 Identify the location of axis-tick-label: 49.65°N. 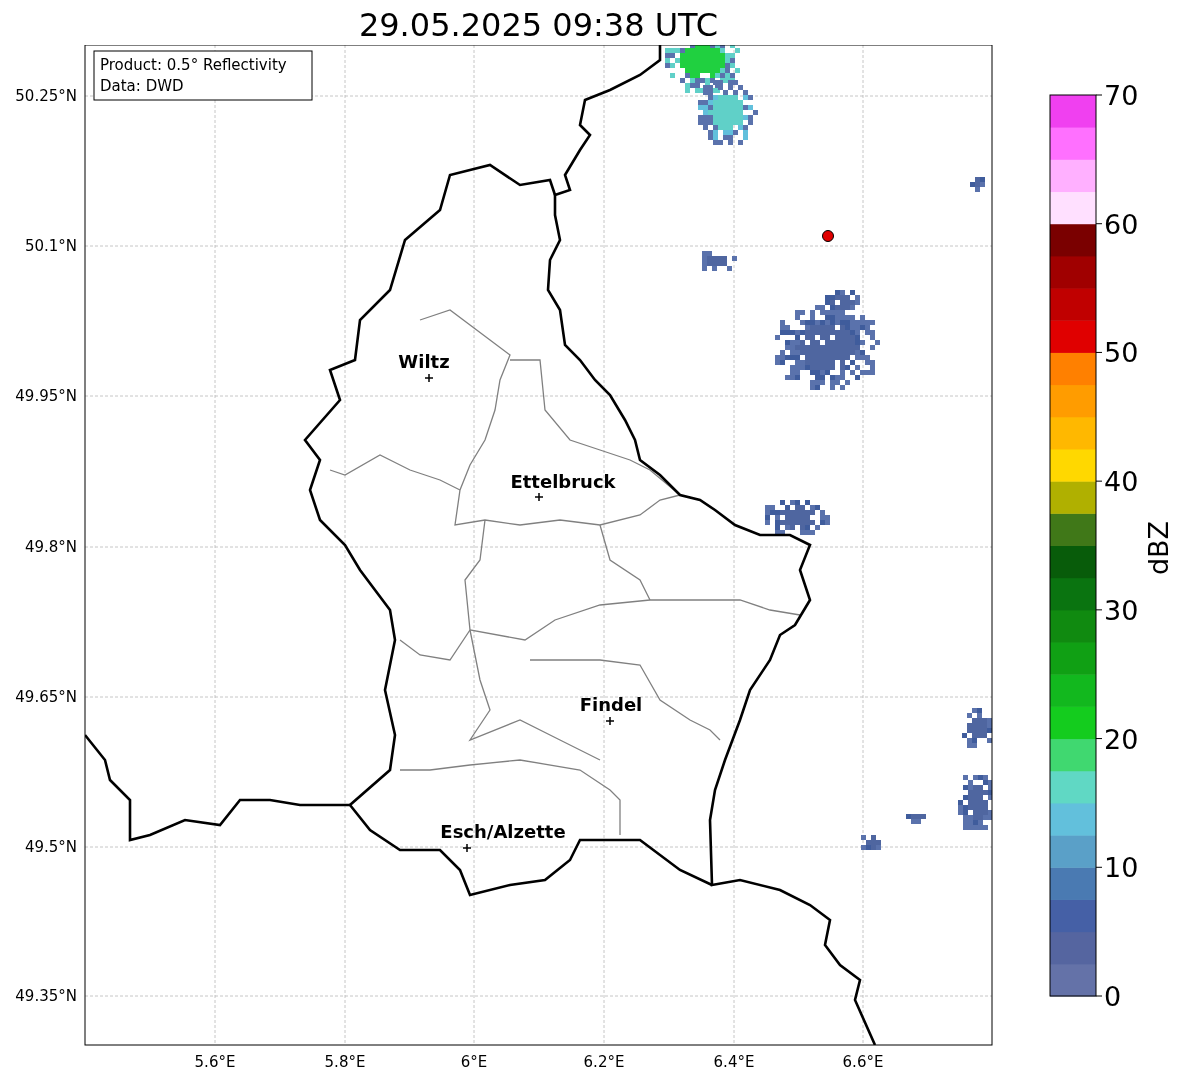
(46, 697).